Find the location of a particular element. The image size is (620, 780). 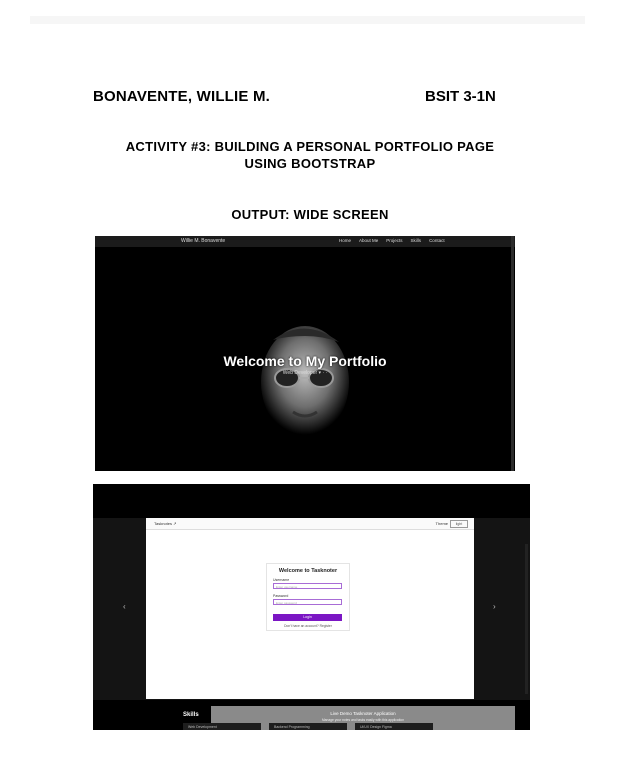

username-label: Username is located at coordinates (281, 580).